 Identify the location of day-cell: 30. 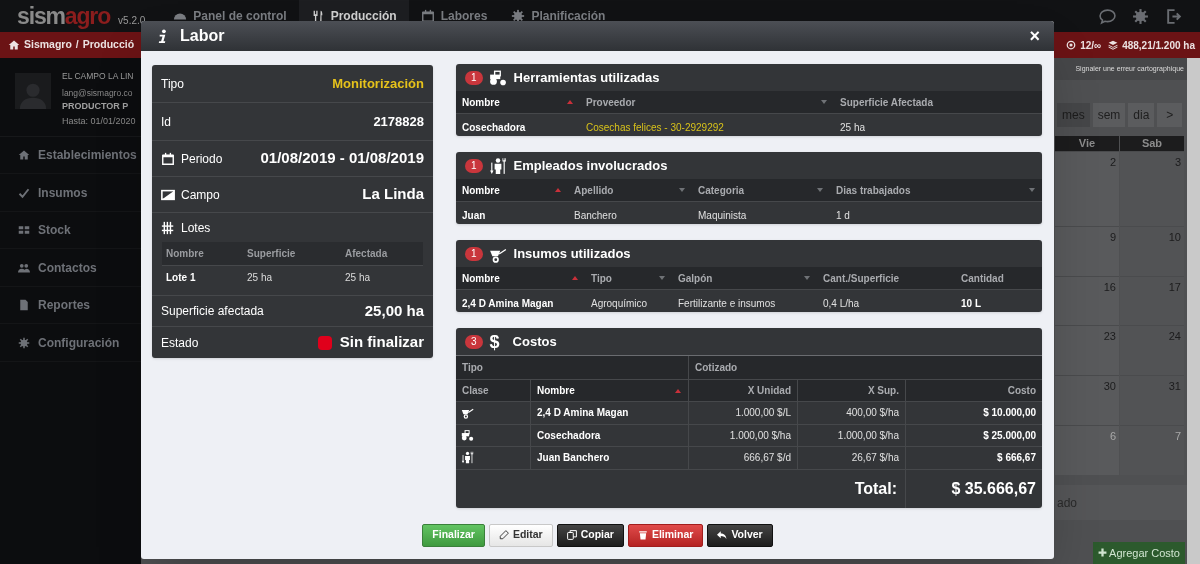
(1087, 400).